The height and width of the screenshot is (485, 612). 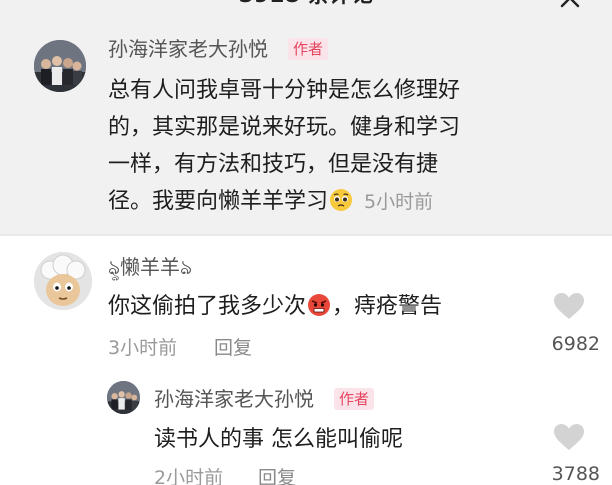 I want to click on lazy-sheep-avatar-icon, so click(x=63, y=281).